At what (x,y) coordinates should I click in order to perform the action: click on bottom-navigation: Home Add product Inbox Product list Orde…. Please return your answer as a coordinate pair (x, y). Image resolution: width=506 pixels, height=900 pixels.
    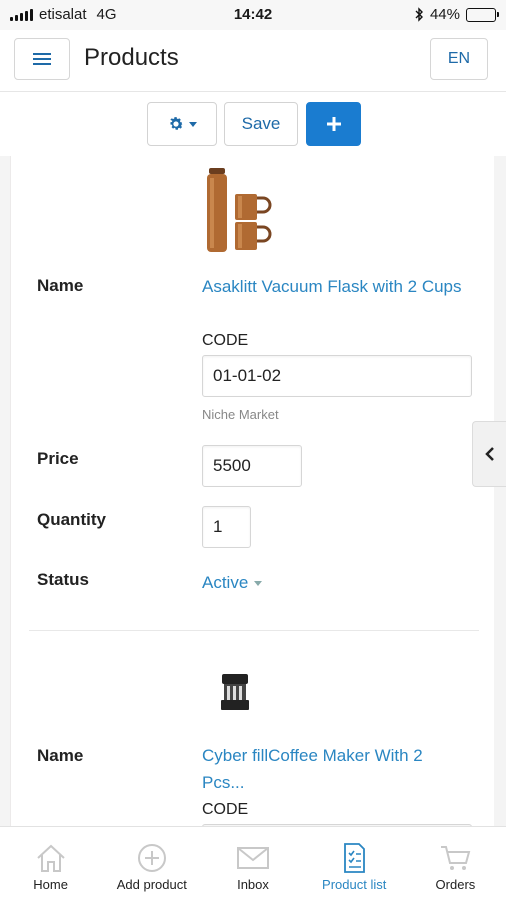
    Looking at the image, I should click on (253, 863).